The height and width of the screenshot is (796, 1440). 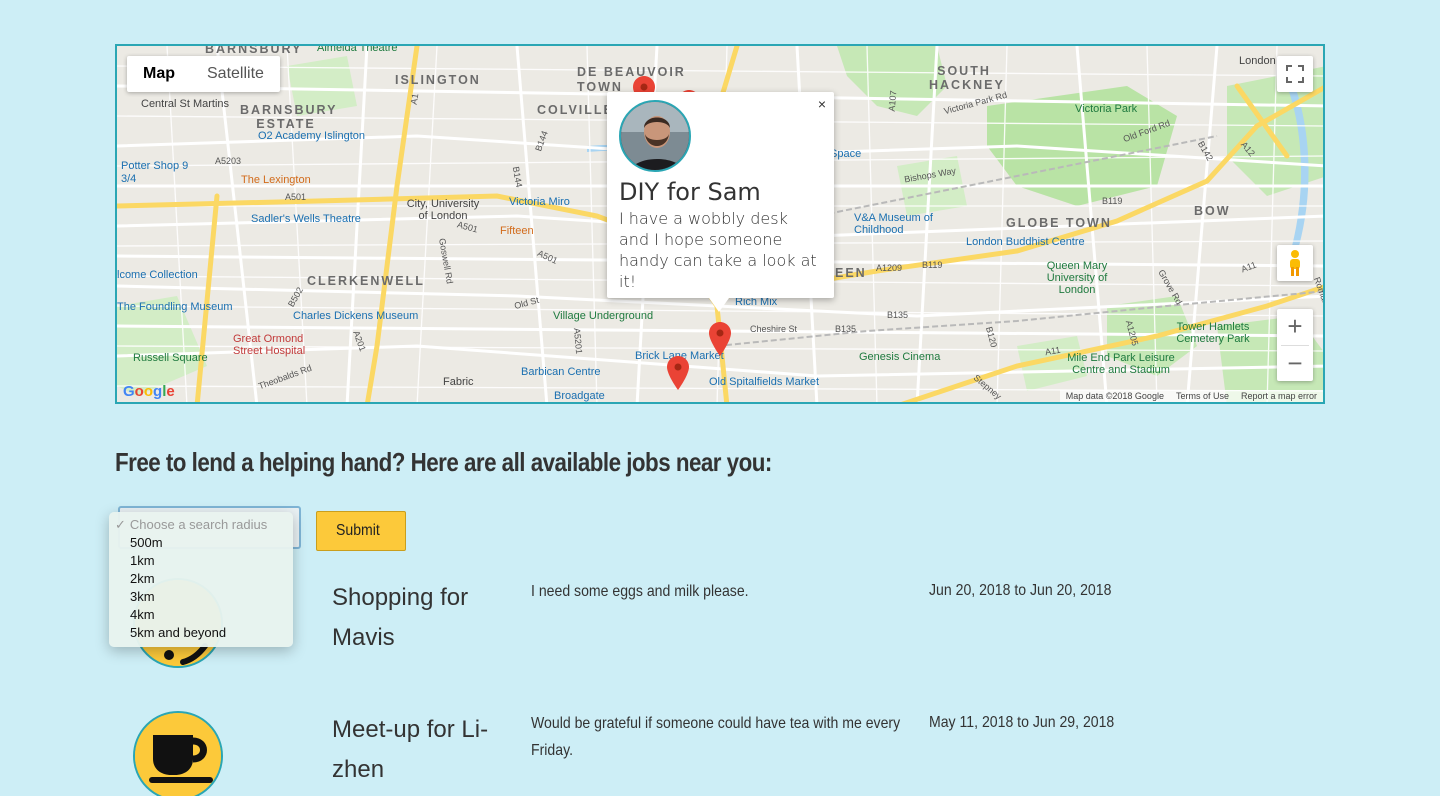 What do you see at coordinates (1212, 211) in the screenshot?
I see `district-label: BOW` at bounding box center [1212, 211].